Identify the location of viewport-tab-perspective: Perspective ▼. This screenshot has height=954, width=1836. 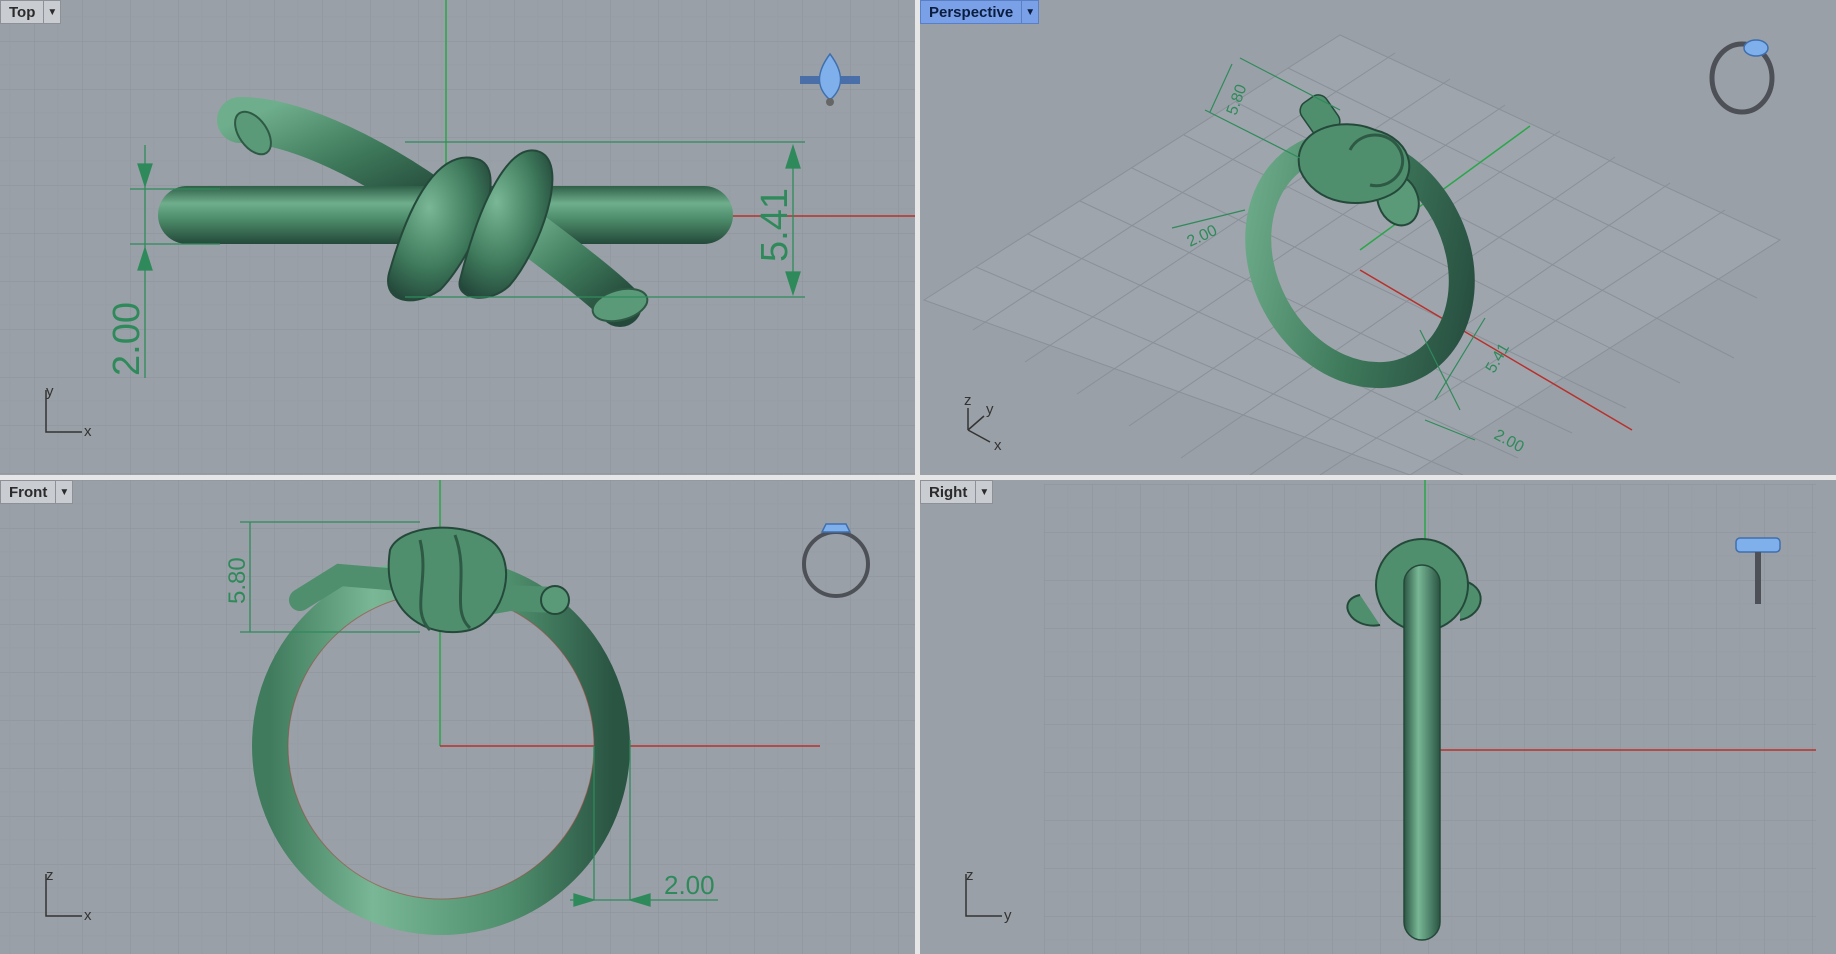
(980, 12).